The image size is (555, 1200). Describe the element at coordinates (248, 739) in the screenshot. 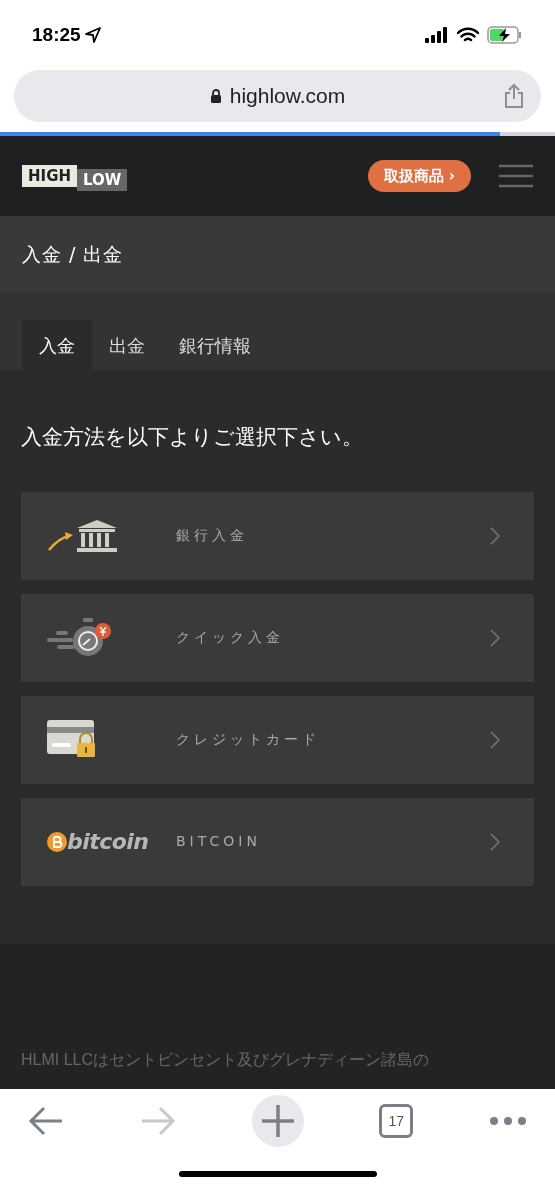

I see `method-label: クレジットカード` at that location.